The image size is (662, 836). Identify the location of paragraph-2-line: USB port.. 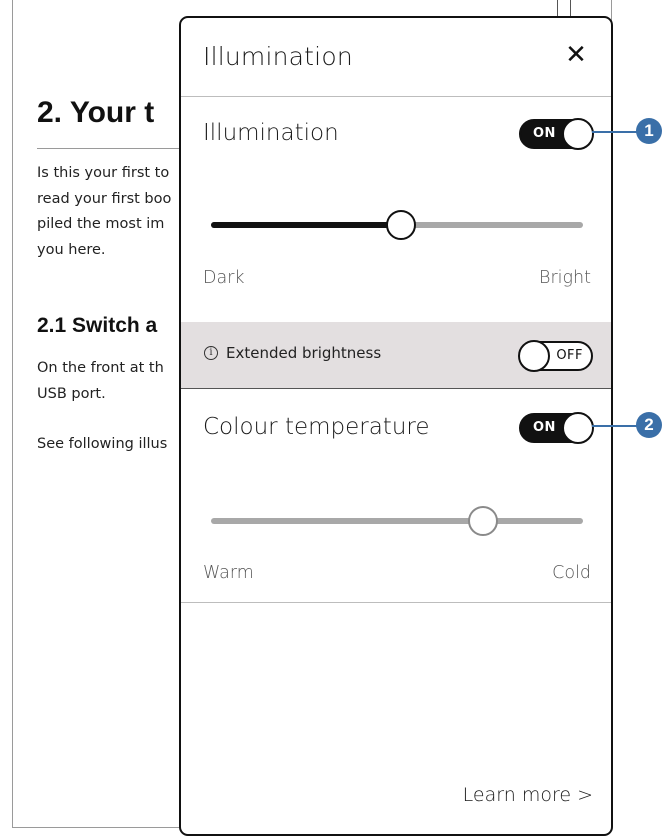
(71, 393).